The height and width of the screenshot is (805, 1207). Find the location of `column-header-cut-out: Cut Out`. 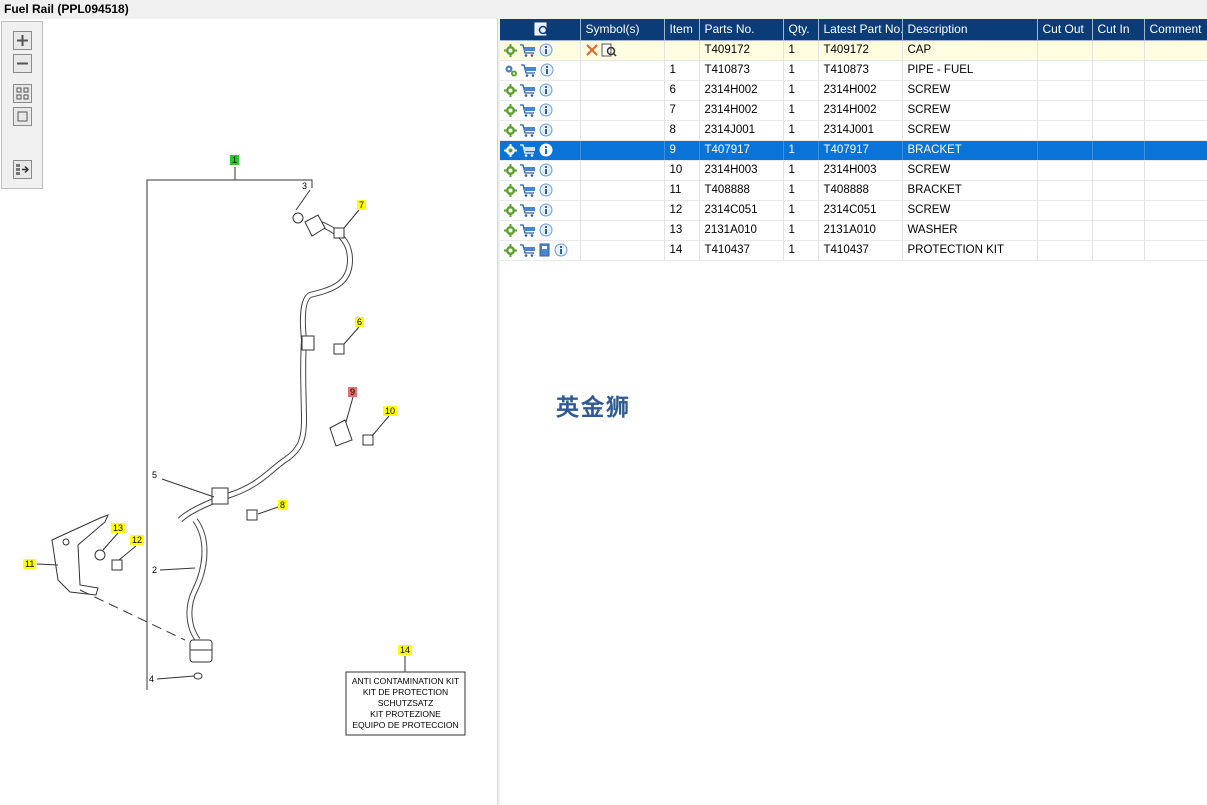

column-header-cut-out: Cut Out is located at coordinates (1065, 30).